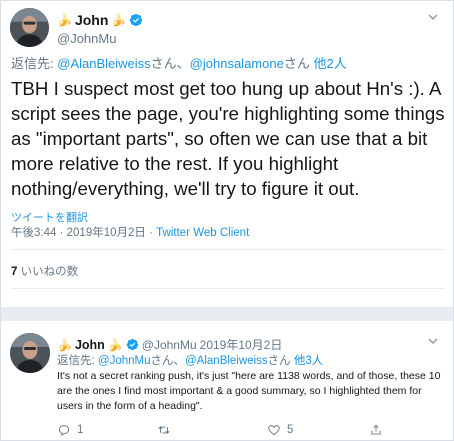 Image resolution: width=454 pixels, height=441 pixels. I want to click on reply-action: 1, so click(70, 430).